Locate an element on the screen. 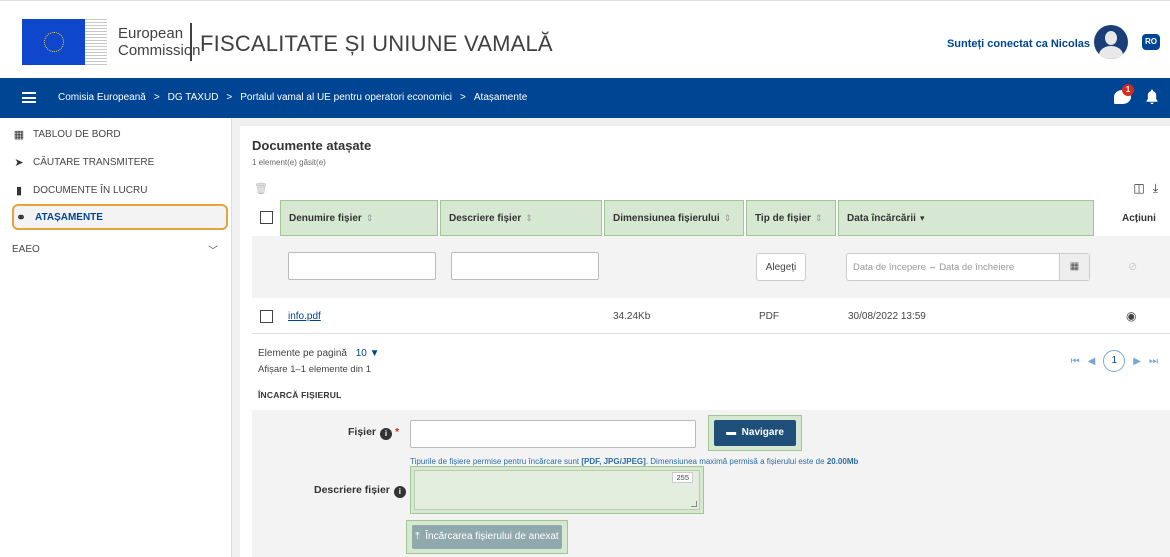 The height and width of the screenshot is (557, 1170). upload-attachment-button: ⤒ Încărcarea fișierului de anexat is located at coordinates (487, 537).